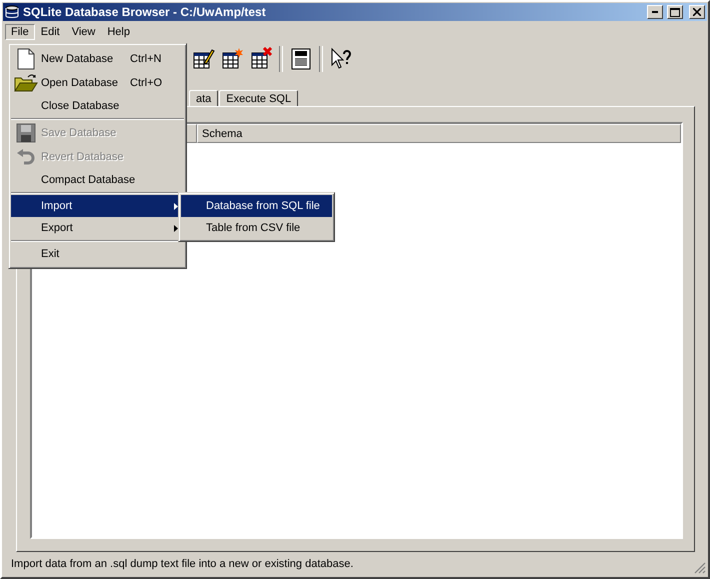 This screenshot has height=579, width=710. I want to click on menu-item: Compact Database, so click(97, 180).